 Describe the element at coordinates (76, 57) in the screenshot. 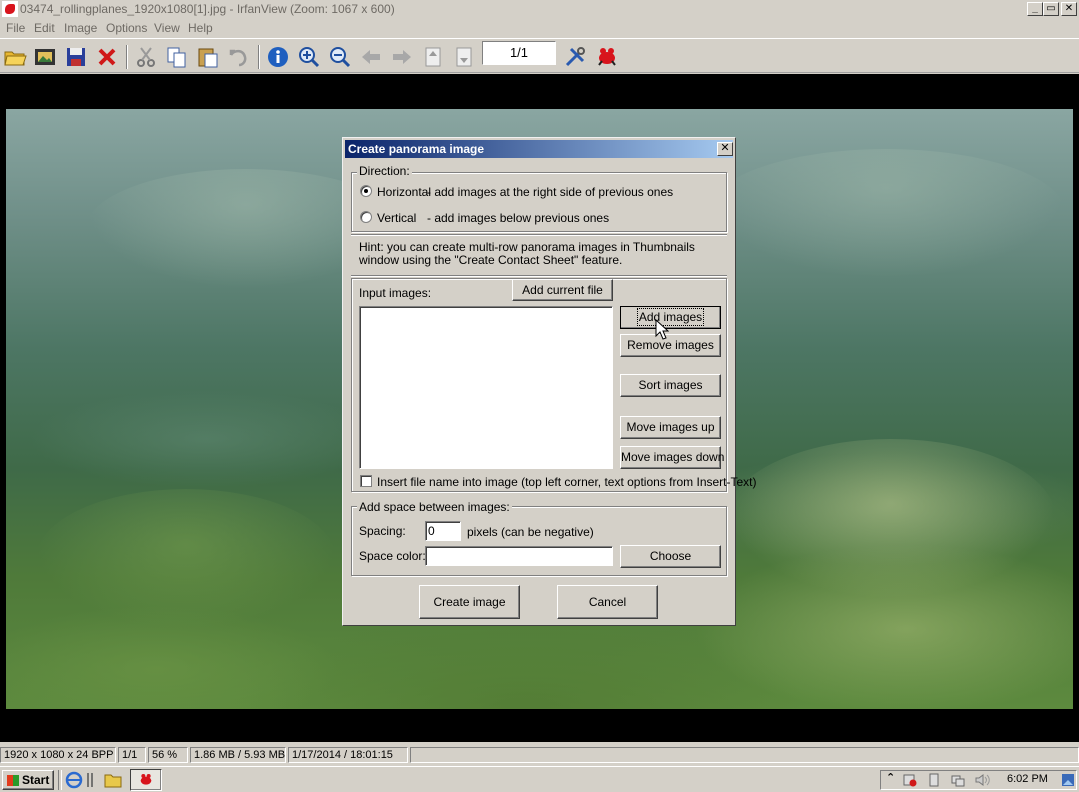

I see `save-icon` at that location.